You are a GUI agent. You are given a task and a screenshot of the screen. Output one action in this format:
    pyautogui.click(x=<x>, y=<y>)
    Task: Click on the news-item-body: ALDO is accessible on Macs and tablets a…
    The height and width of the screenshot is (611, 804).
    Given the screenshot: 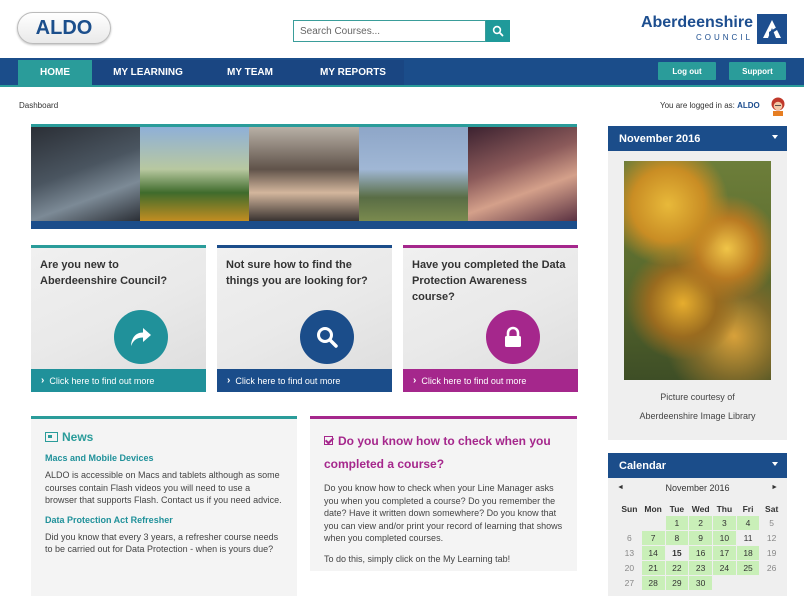 What is the action you would take?
    pyautogui.click(x=163, y=487)
    